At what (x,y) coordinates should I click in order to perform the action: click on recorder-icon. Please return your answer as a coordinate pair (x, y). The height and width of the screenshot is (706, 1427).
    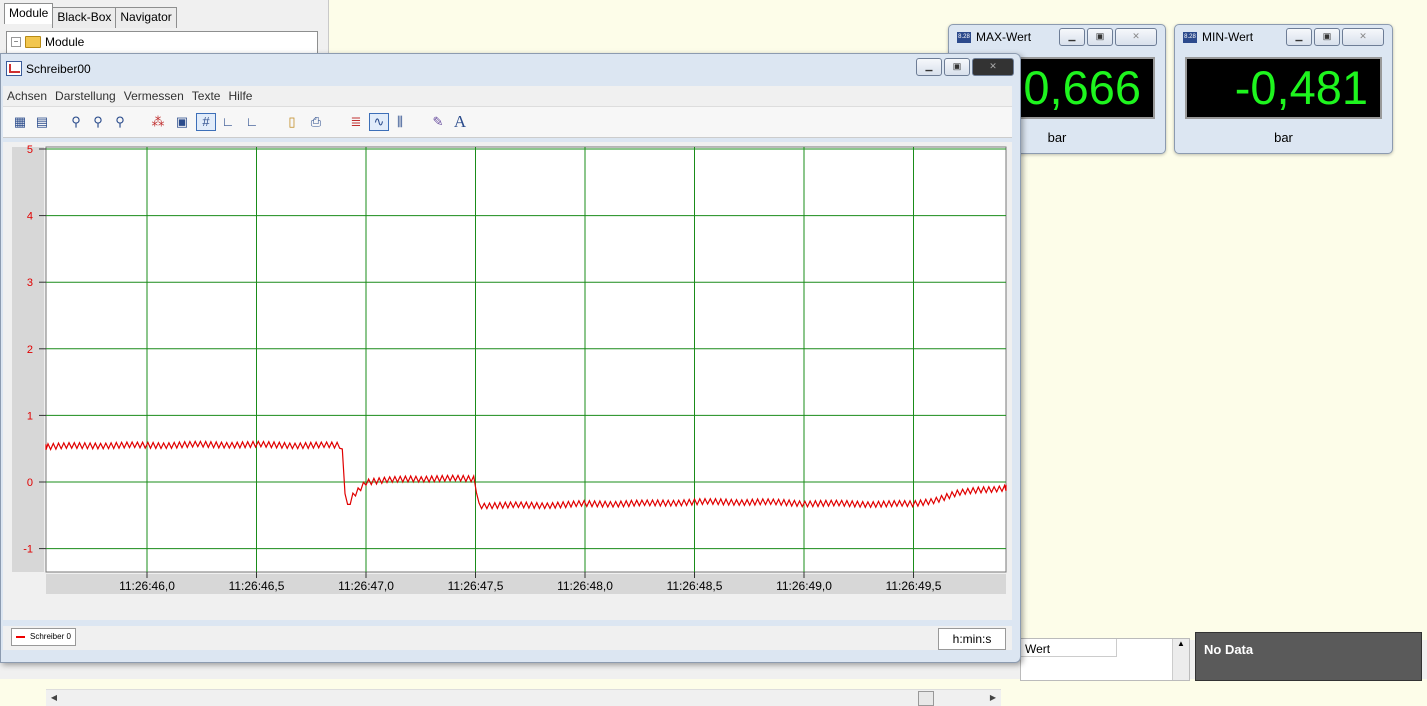
    Looking at the image, I should click on (14, 68).